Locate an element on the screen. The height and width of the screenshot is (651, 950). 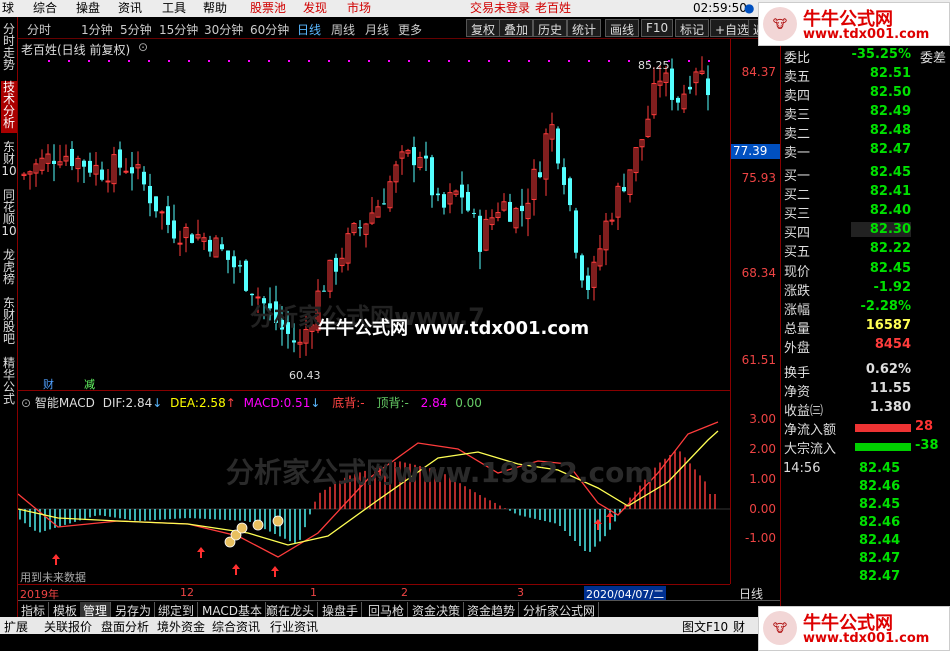
chevron-down-icon: ⊙ is located at coordinates (143, 47).